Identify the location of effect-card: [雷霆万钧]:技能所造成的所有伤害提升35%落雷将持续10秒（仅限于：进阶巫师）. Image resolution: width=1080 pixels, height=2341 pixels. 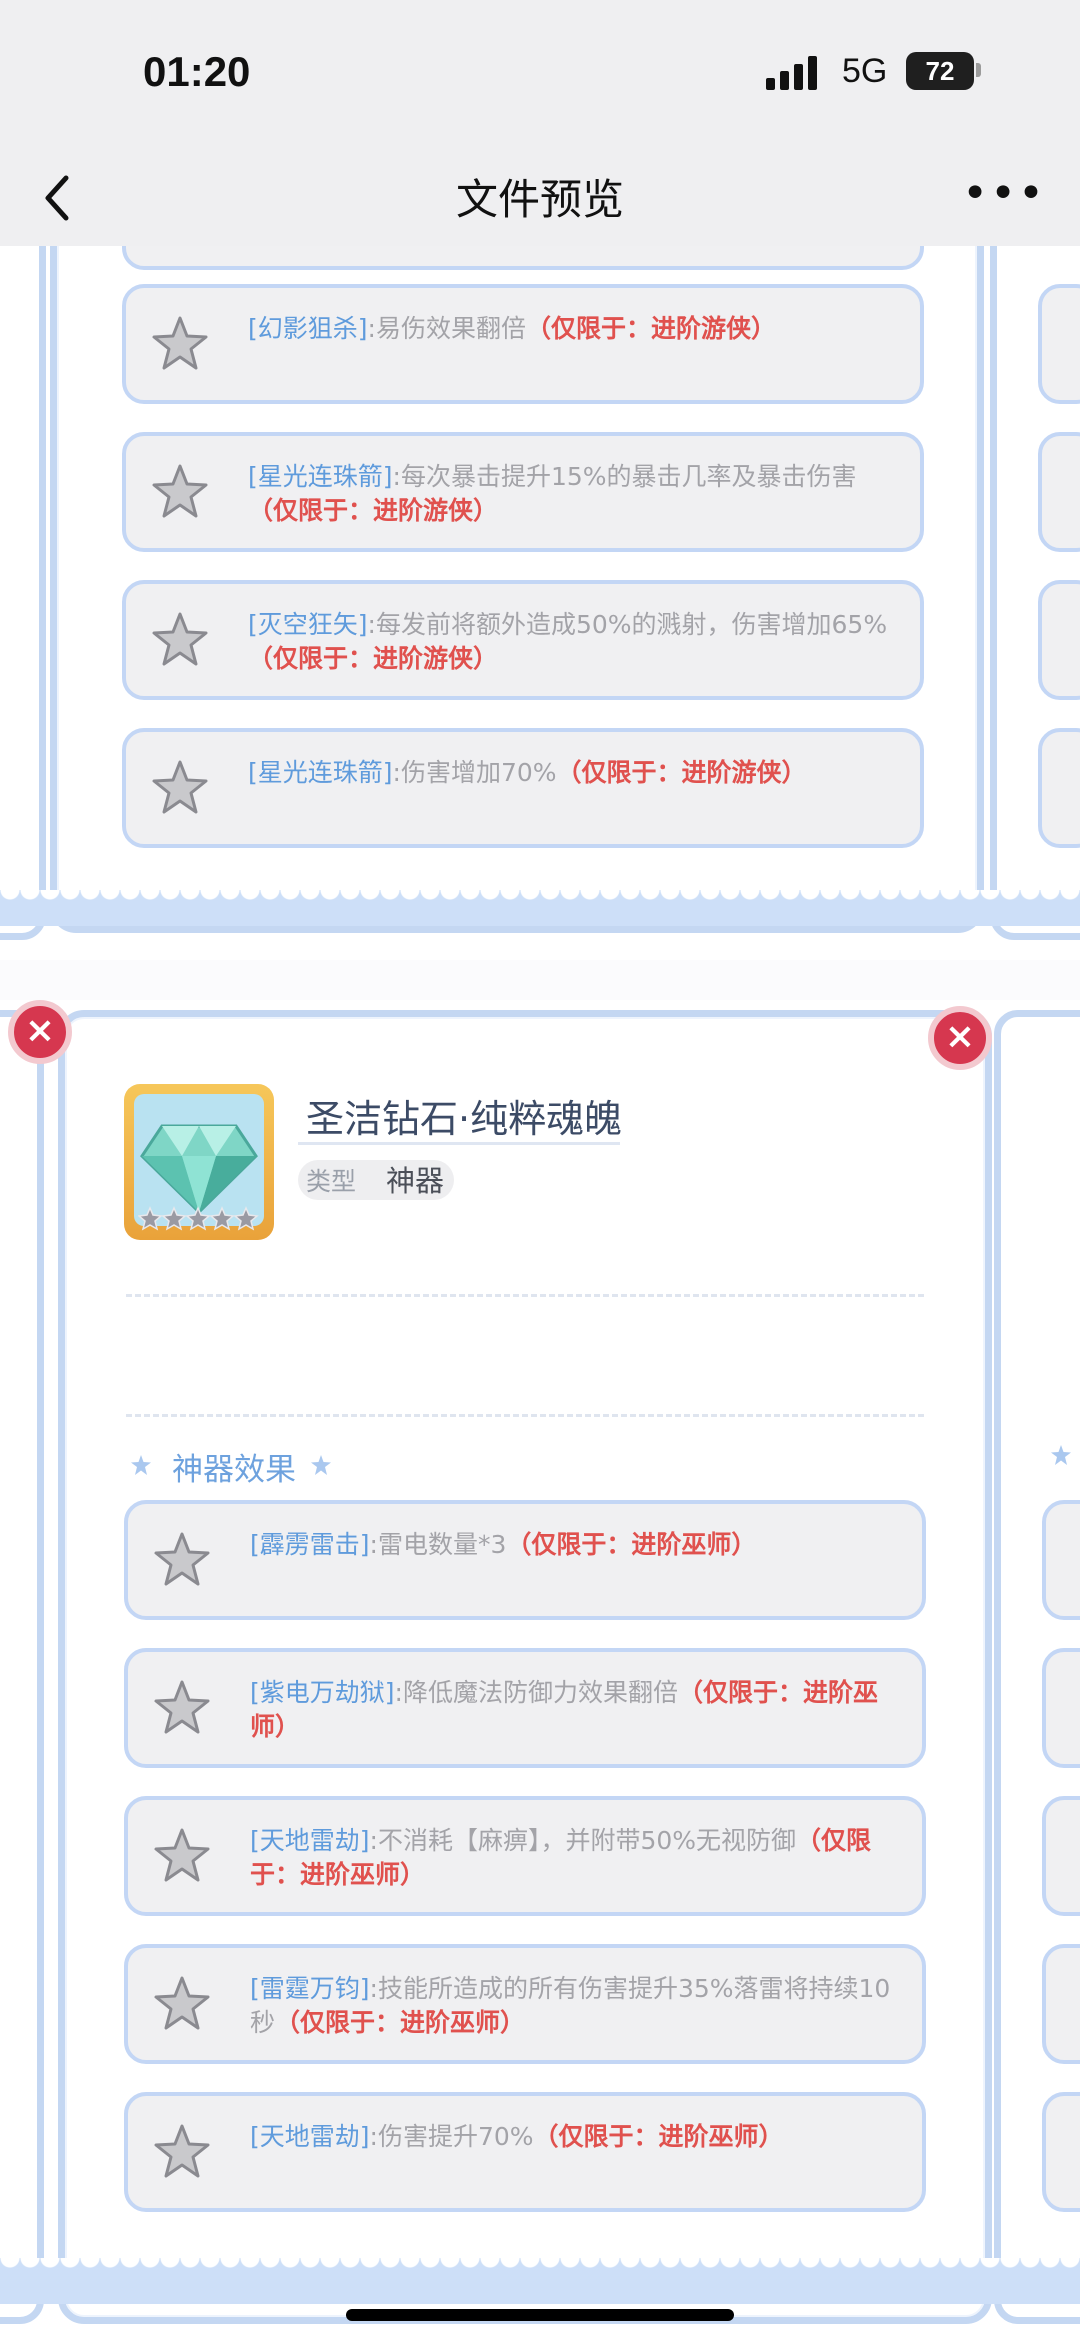
(525, 2004).